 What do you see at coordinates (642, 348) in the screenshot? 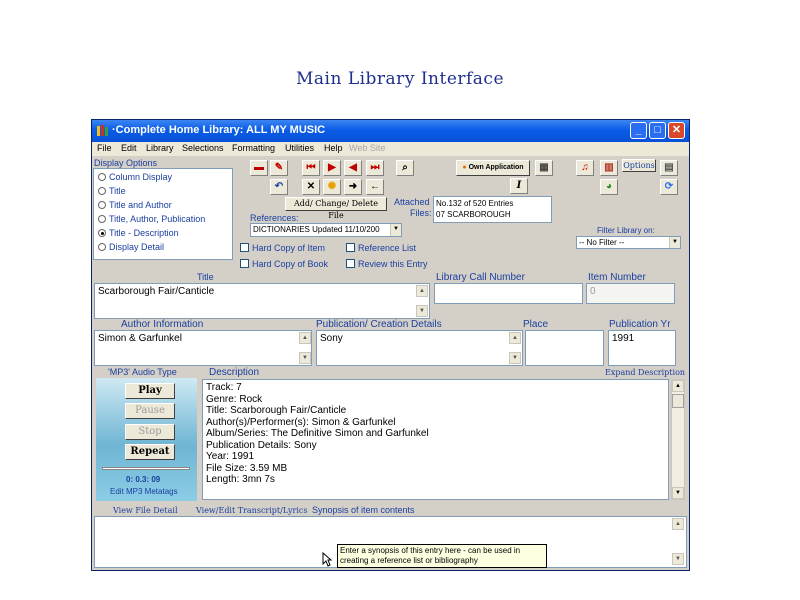
I see `pub-year-field: 1991` at bounding box center [642, 348].